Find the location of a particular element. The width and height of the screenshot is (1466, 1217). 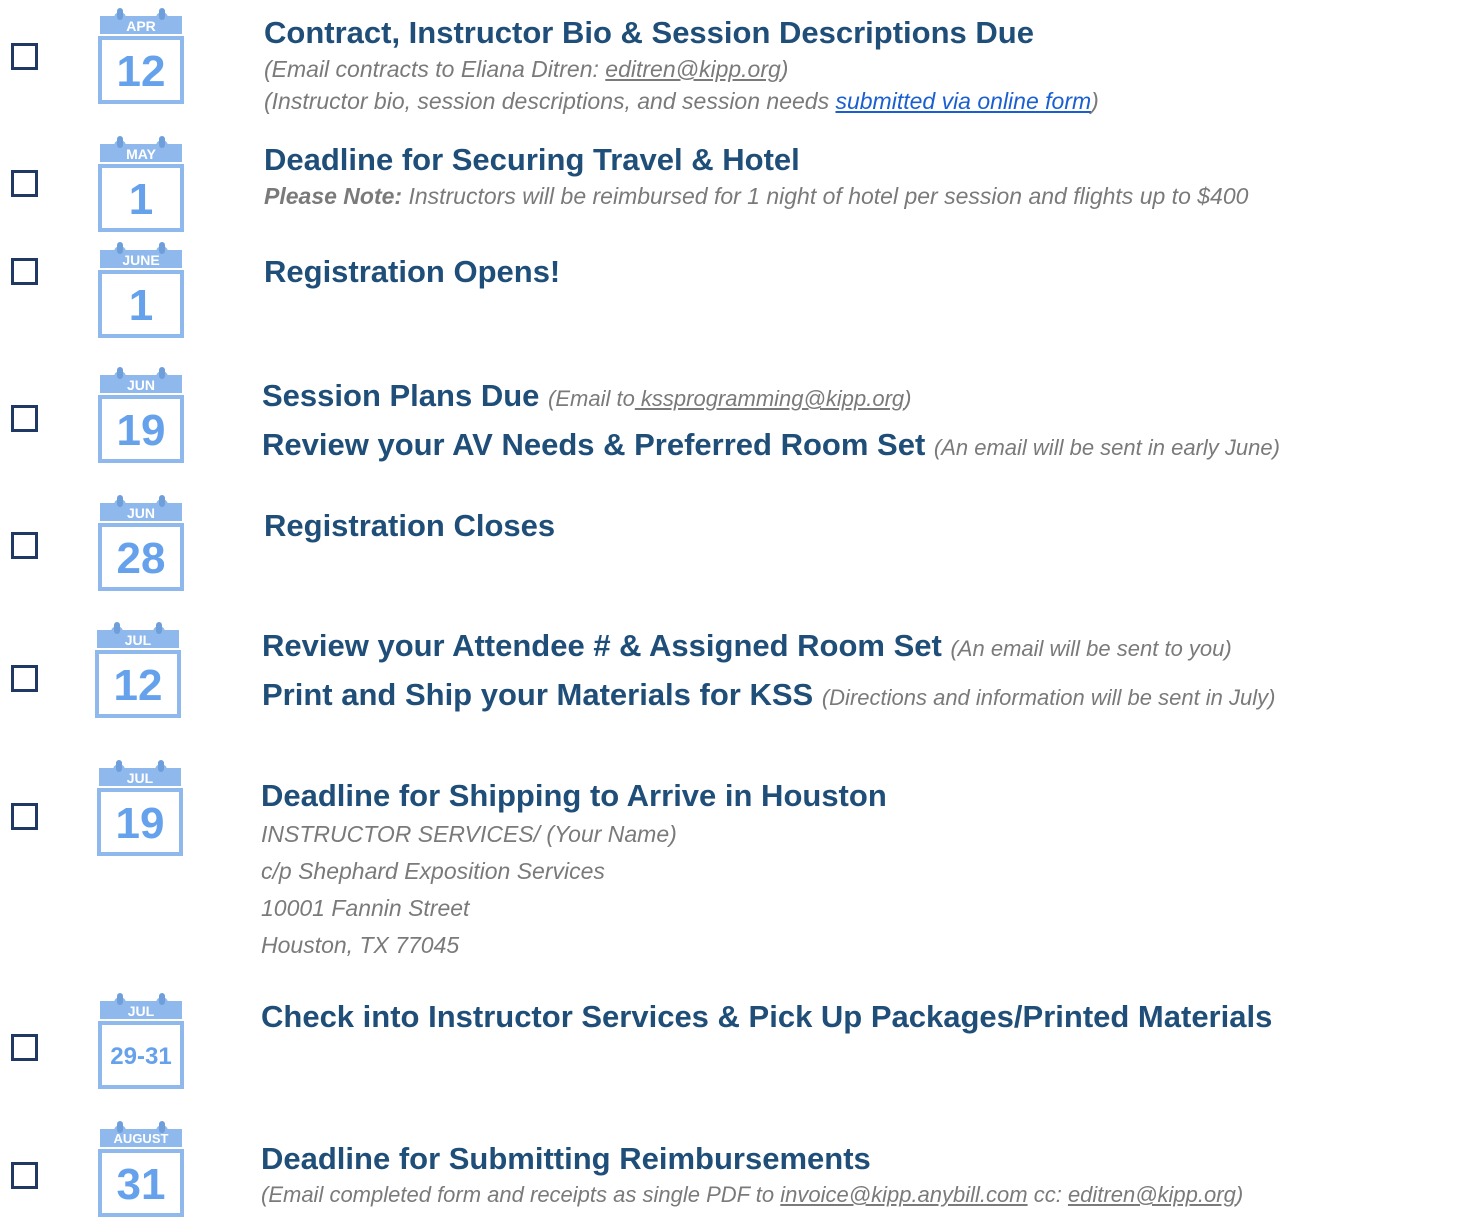

calendar-month: JUNE is located at coordinates (141, 260).